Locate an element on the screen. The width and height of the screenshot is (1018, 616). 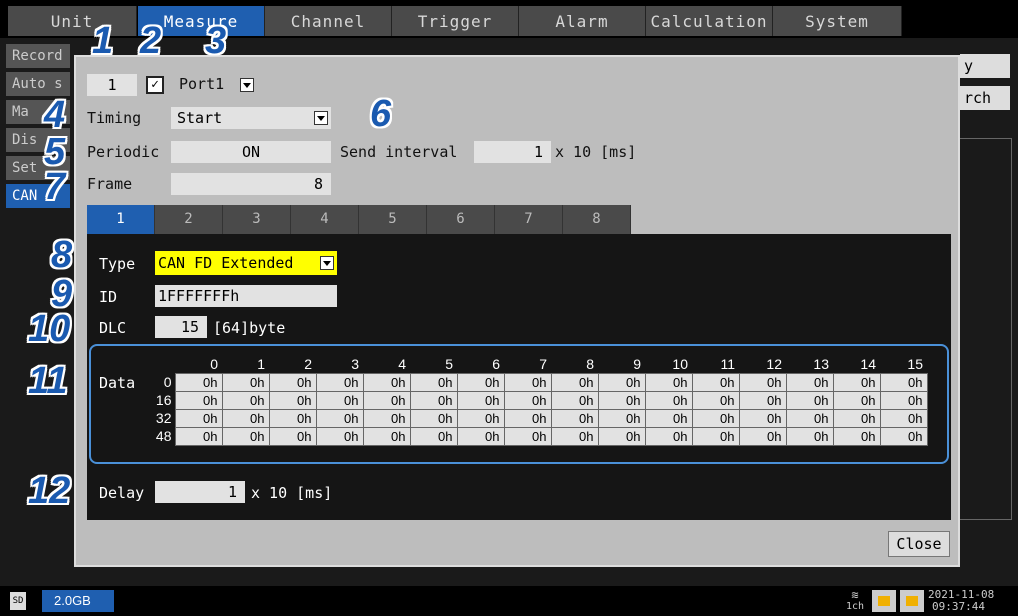
background-button-1: y is located at coordinates (985, 66).